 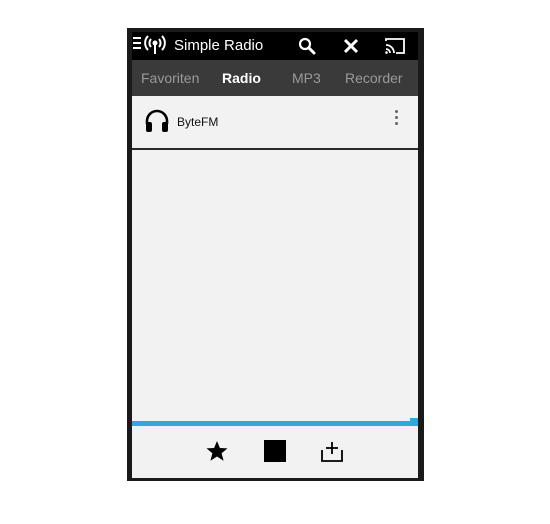 I want to click on headphones-icon, so click(x=157, y=120).